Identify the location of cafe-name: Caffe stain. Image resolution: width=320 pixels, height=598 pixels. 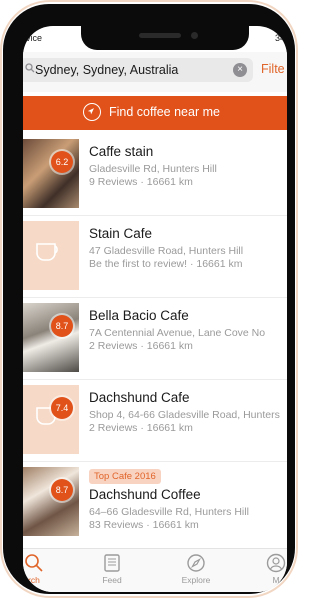
(121, 151).